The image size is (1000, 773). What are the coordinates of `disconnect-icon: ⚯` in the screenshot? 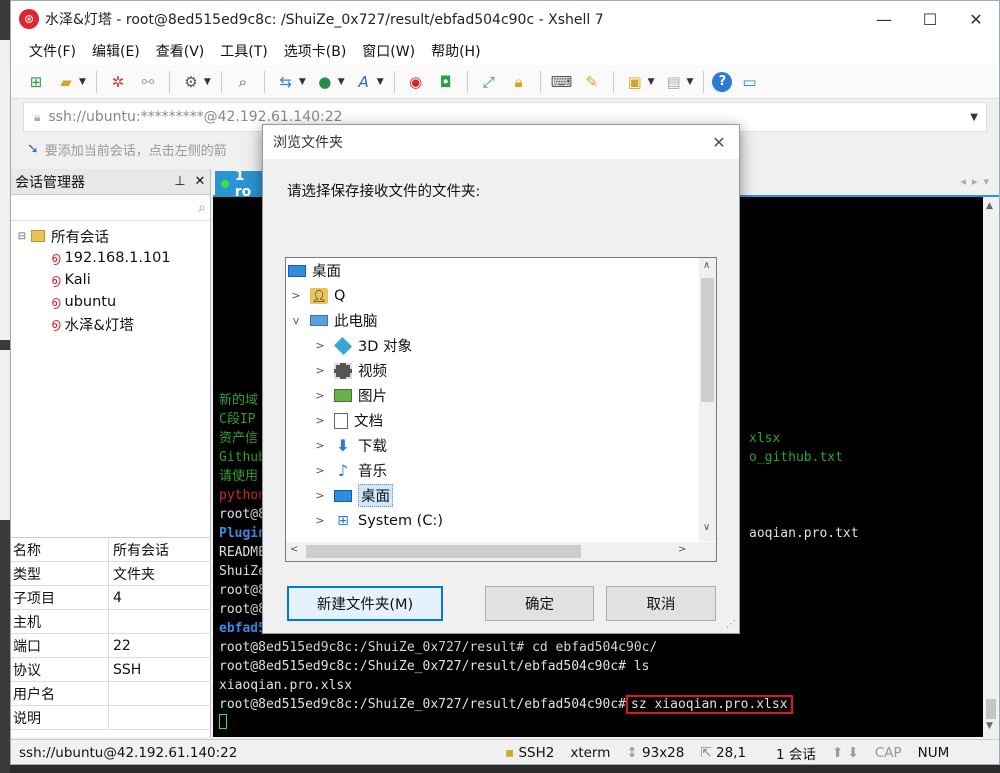 It's located at (148, 82).